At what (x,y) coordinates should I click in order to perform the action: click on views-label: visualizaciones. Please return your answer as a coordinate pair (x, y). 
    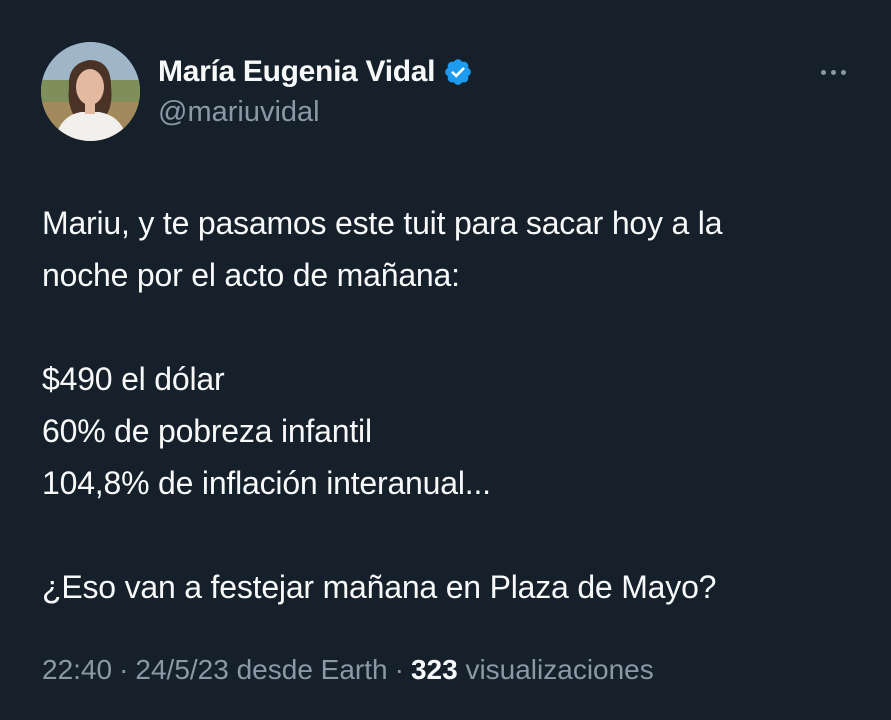
    Looking at the image, I should click on (559, 669).